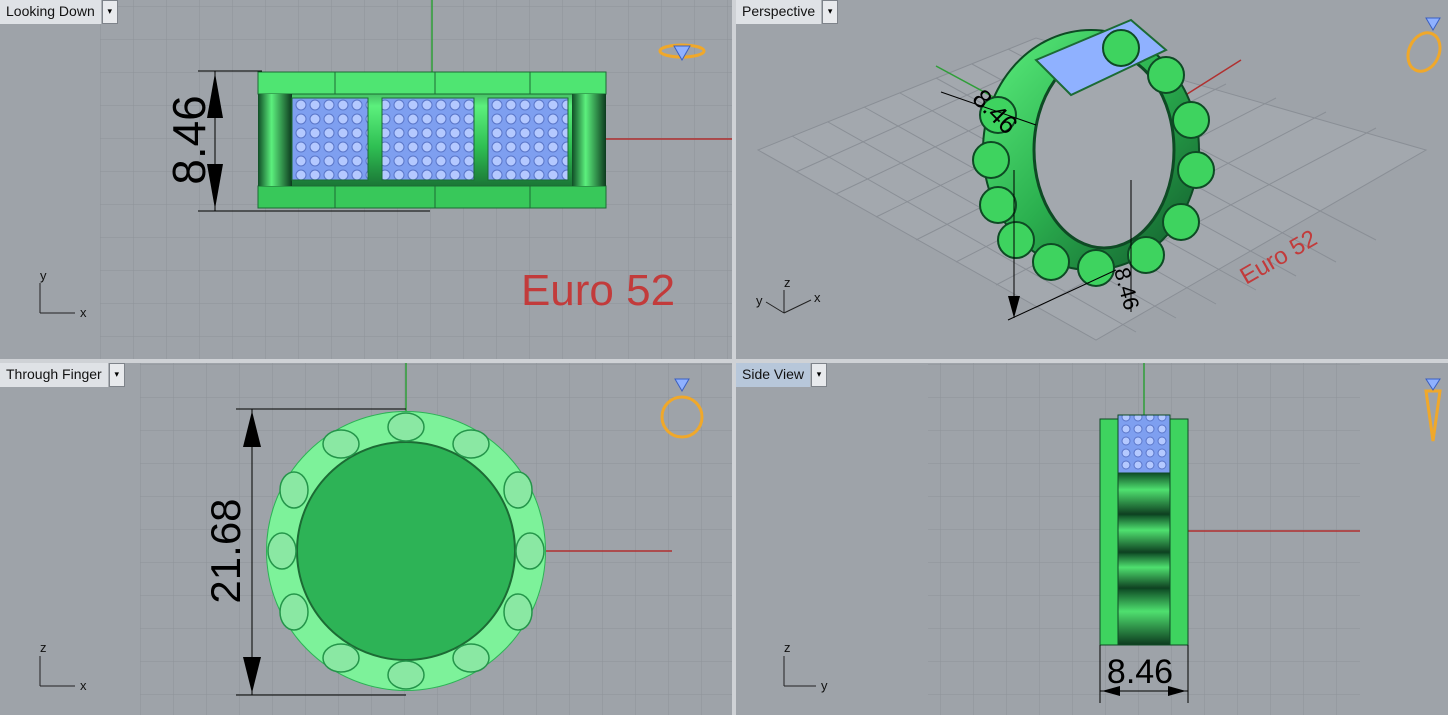 The image size is (1448, 715). Describe the element at coordinates (63, 294) in the screenshot. I see `axis-gizmo: y x` at that location.